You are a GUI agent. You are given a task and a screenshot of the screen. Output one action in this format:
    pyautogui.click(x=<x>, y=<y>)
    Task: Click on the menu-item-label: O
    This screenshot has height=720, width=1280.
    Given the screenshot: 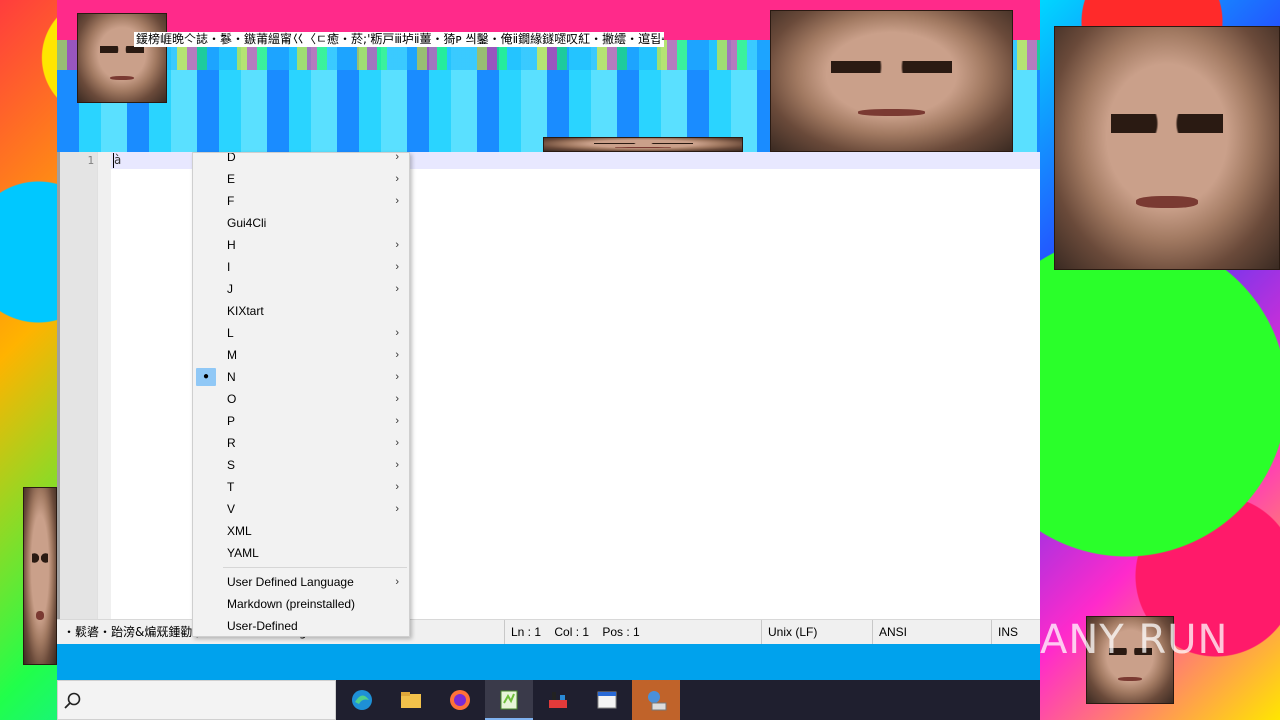 What is the action you would take?
    pyautogui.click(x=232, y=399)
    